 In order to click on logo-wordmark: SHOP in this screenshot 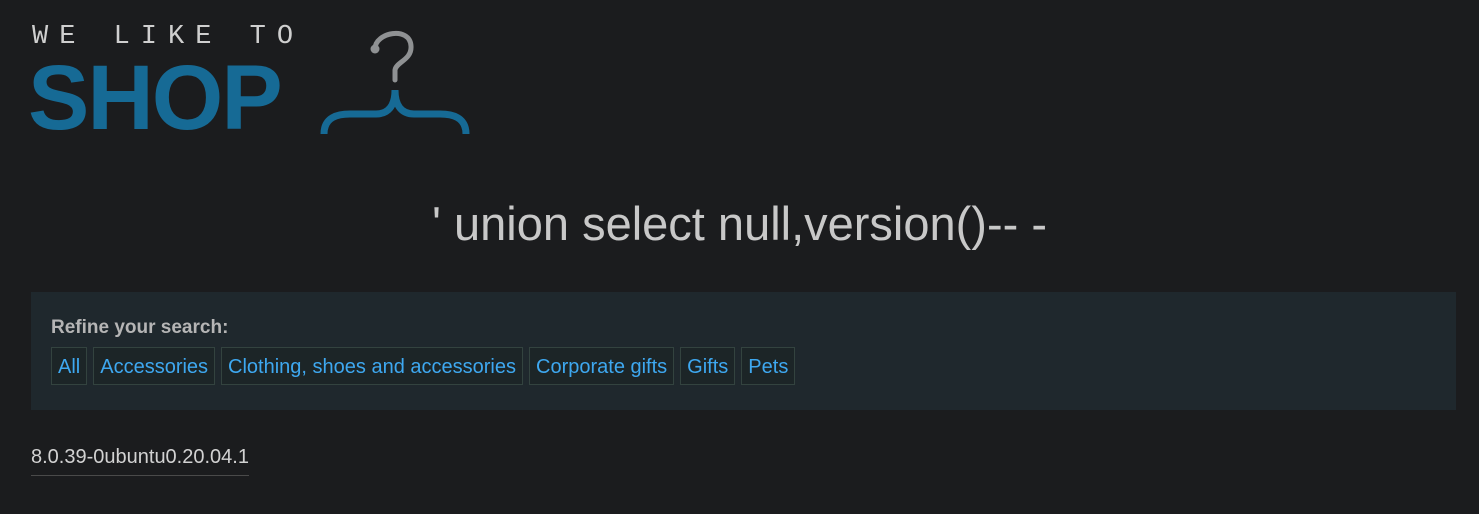, I will do `click(155, 98)`.